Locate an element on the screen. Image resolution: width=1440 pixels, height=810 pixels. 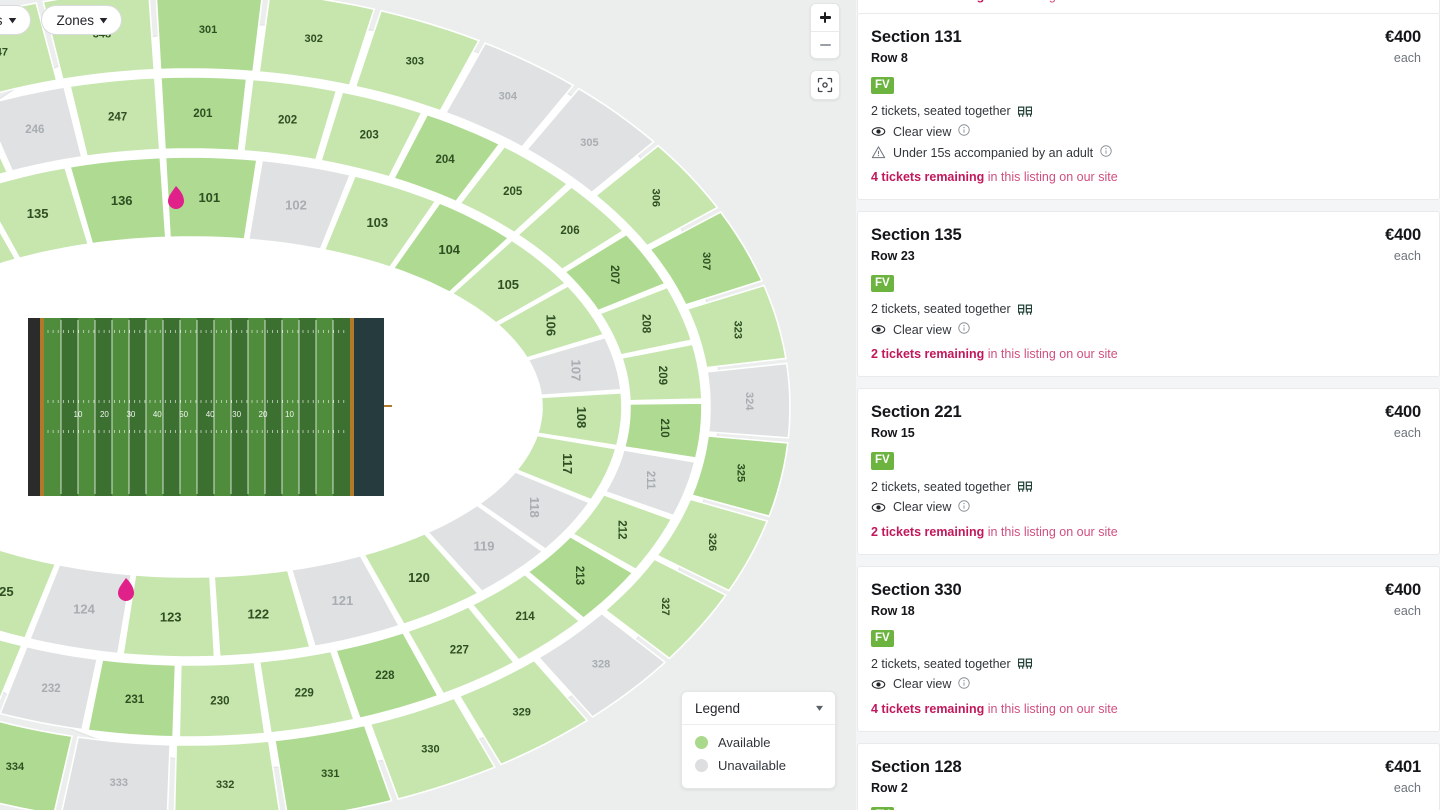
map-section-332: 332 is located at coordinates (227, 775).